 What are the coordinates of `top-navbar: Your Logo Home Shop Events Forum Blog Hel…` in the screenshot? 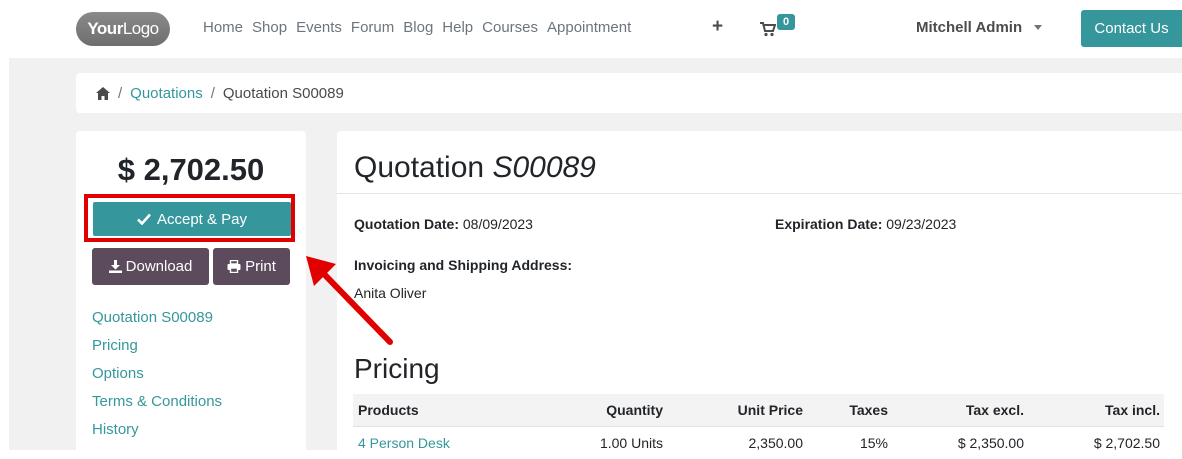 It's located at (591, 29).